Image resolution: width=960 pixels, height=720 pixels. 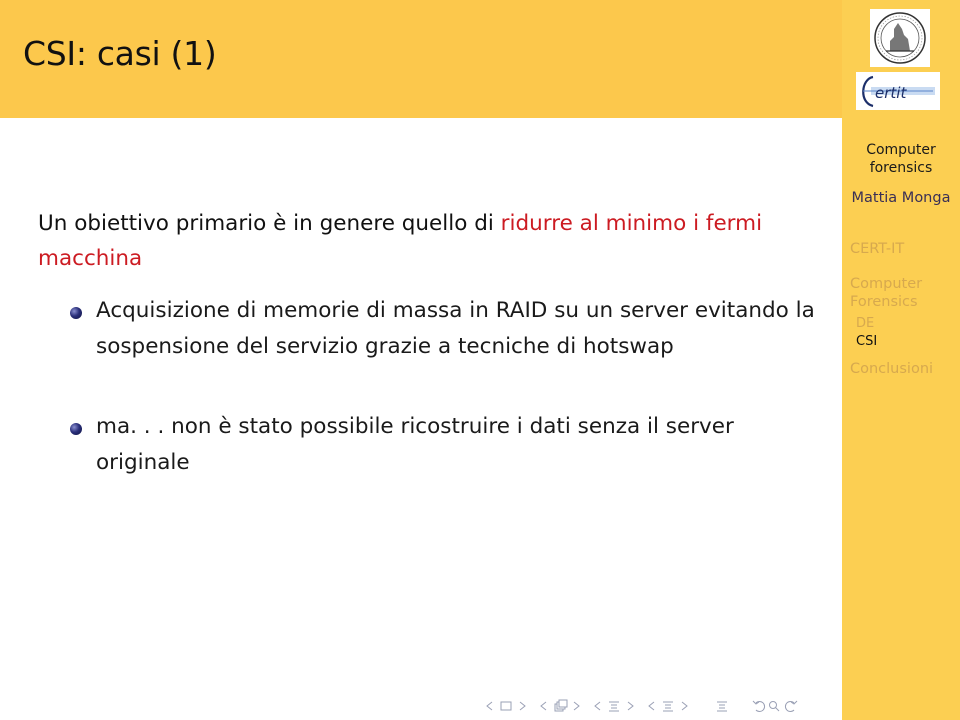 I want to click on subsection-icon, so click(x=563, y=706).